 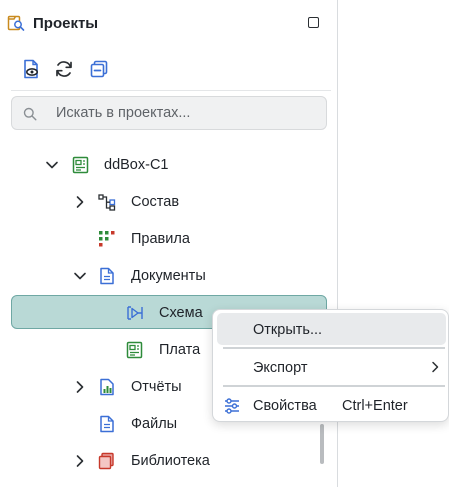 I want to click on tree-item-sostav: Состав, so click(x=165, y=202).